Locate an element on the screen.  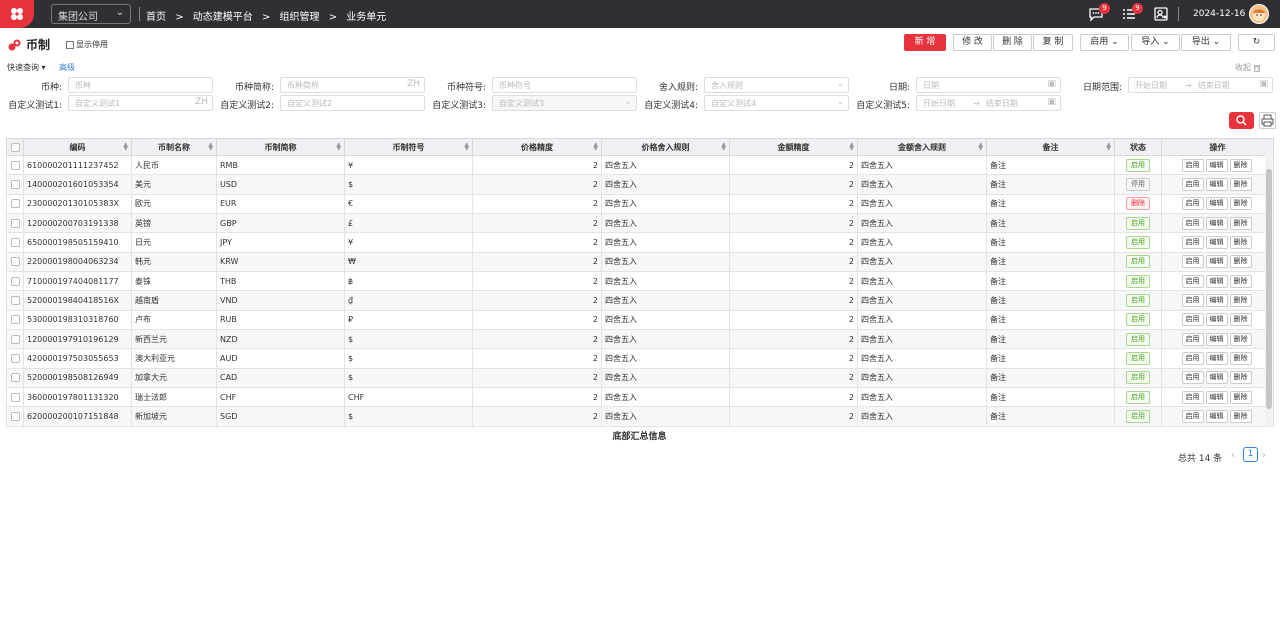
copy-button: 复 制 is located at coordinates (1053, 42).